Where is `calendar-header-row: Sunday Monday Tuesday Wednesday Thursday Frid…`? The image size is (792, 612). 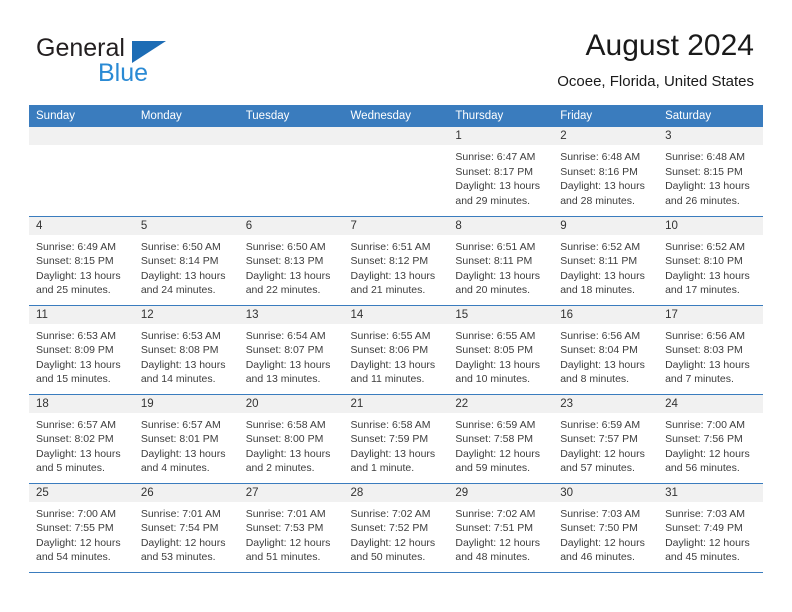 calendar-header-row: Sunday Monday Tuesday Wednesday Thursday Frid… is located at coordinates (396, 116).